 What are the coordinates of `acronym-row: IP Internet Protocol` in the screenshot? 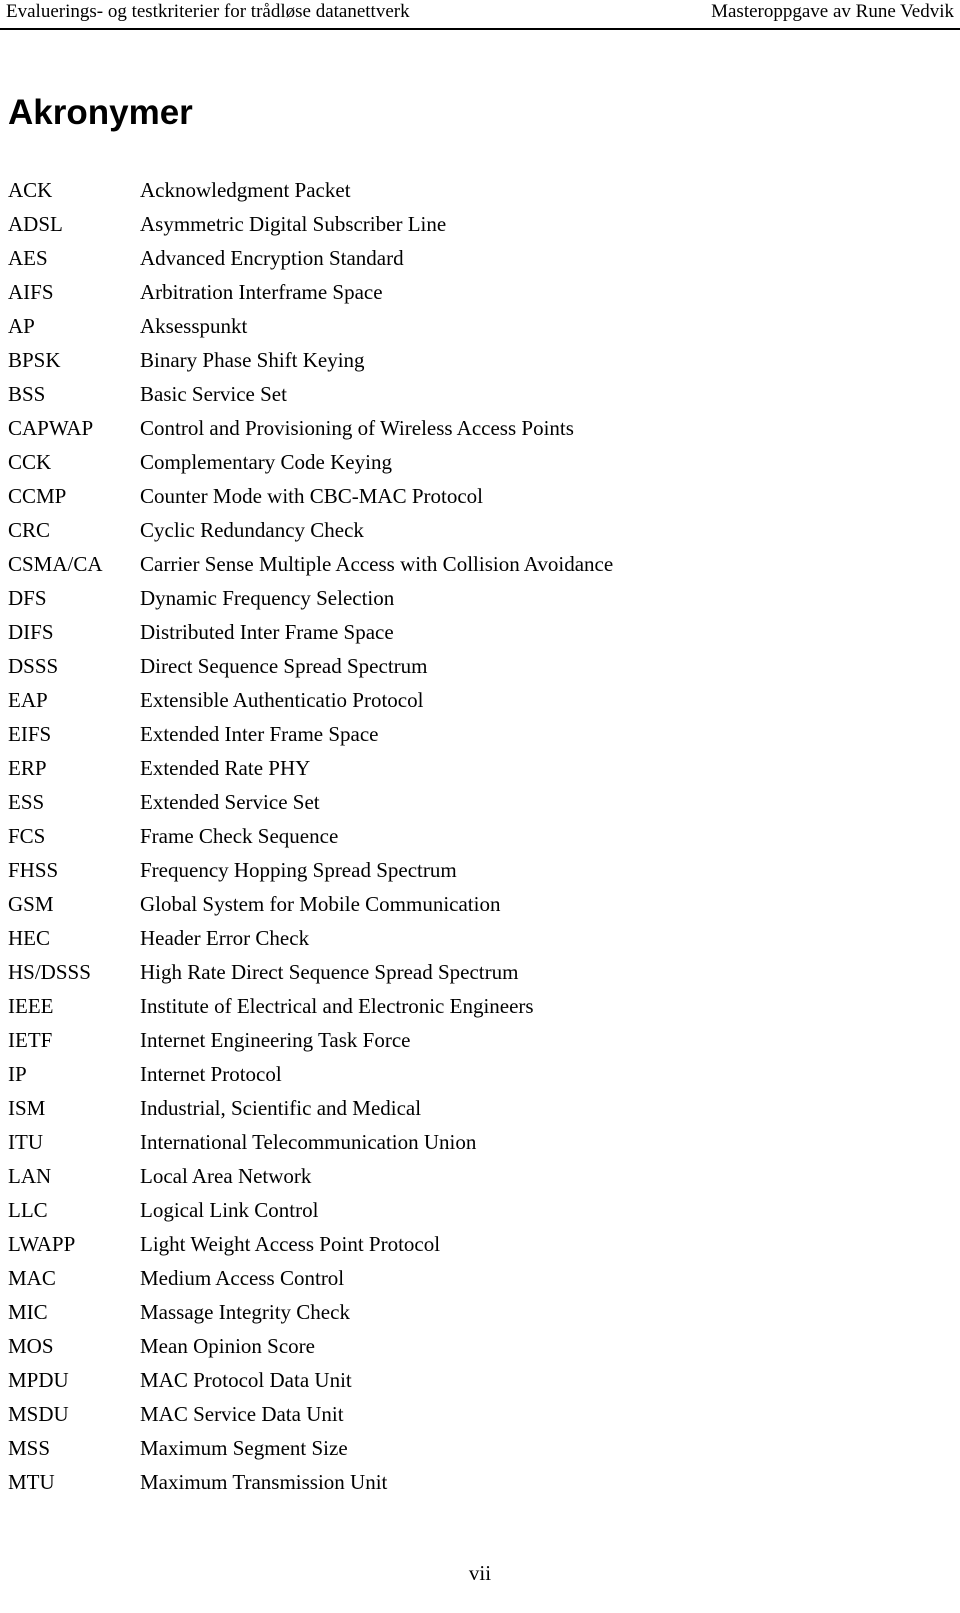 It's located at (480, 1074).